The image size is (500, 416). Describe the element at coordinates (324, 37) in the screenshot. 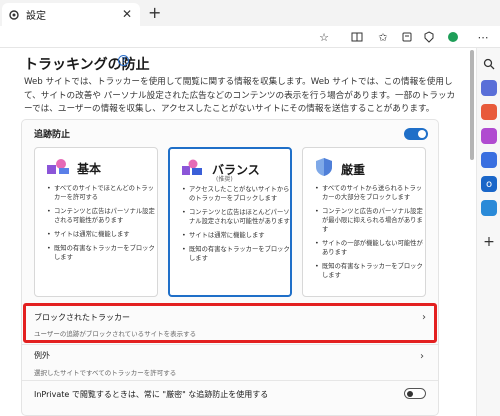

I see `favorite-star-icon: ☆` at that location.